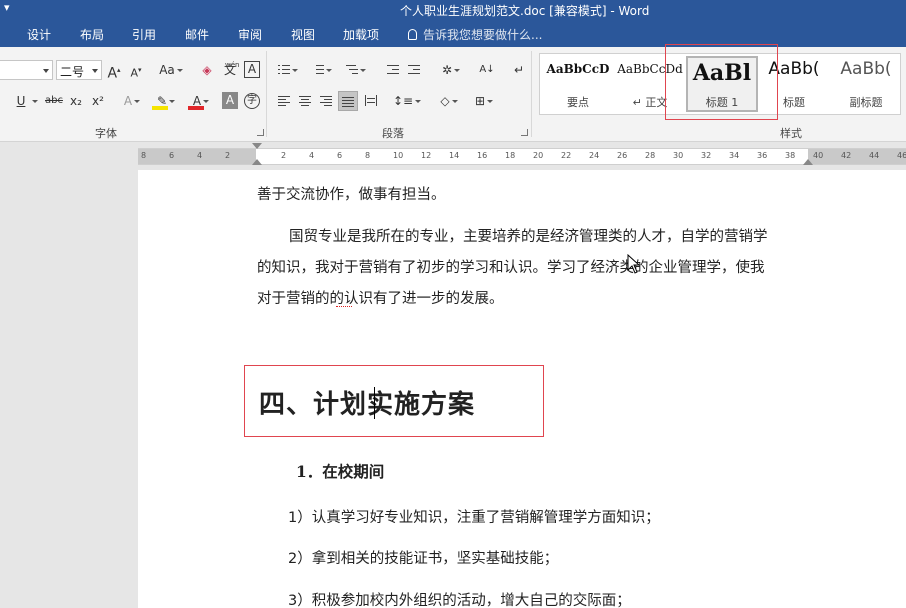 The width and height of the screenshot is (906, 608). Describe the element at coordinates (407, 101) in the screenshot. I see `line-spacing-button: ↕≡` at that location.